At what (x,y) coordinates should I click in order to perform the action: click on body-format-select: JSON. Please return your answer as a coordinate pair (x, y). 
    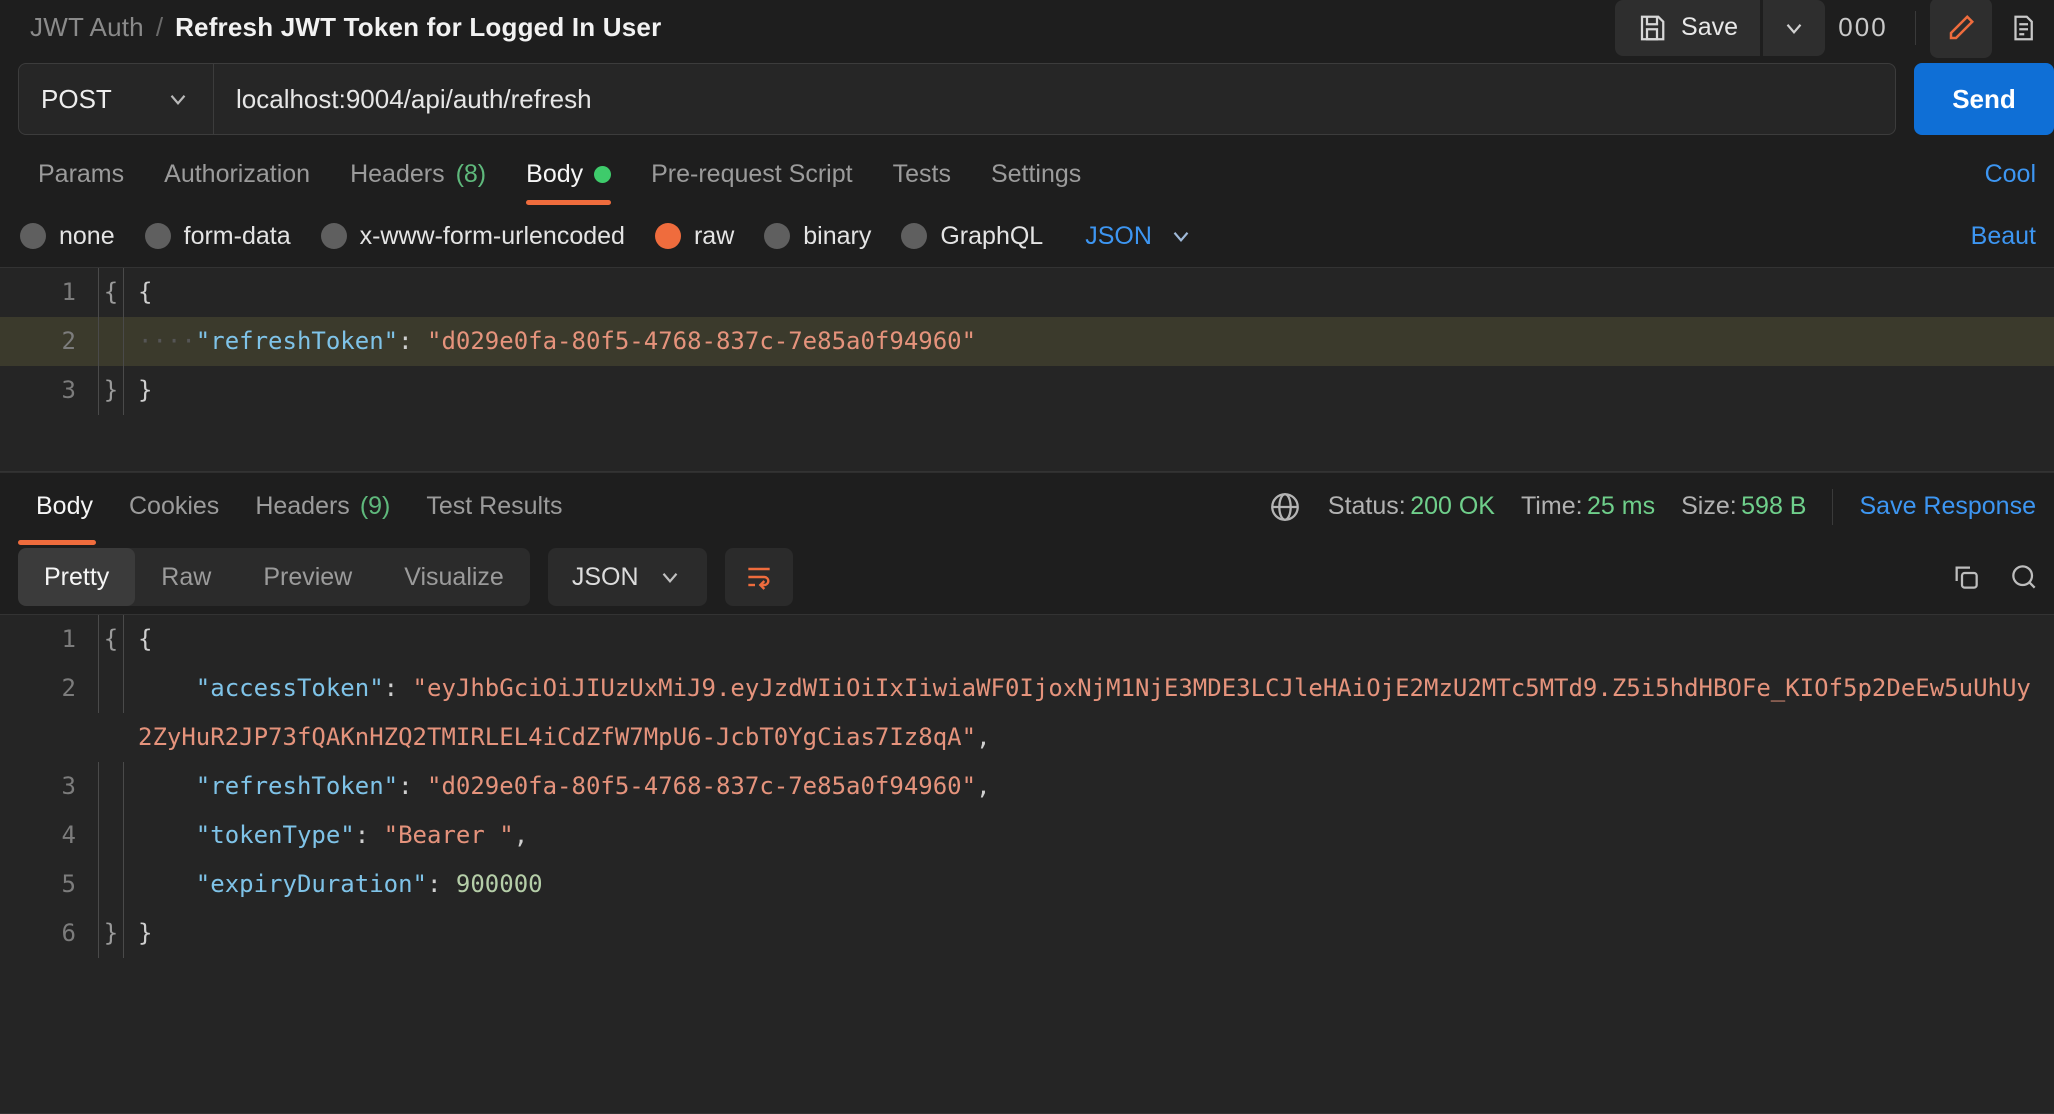
    Looking at the image, I should click on (1139, 236).